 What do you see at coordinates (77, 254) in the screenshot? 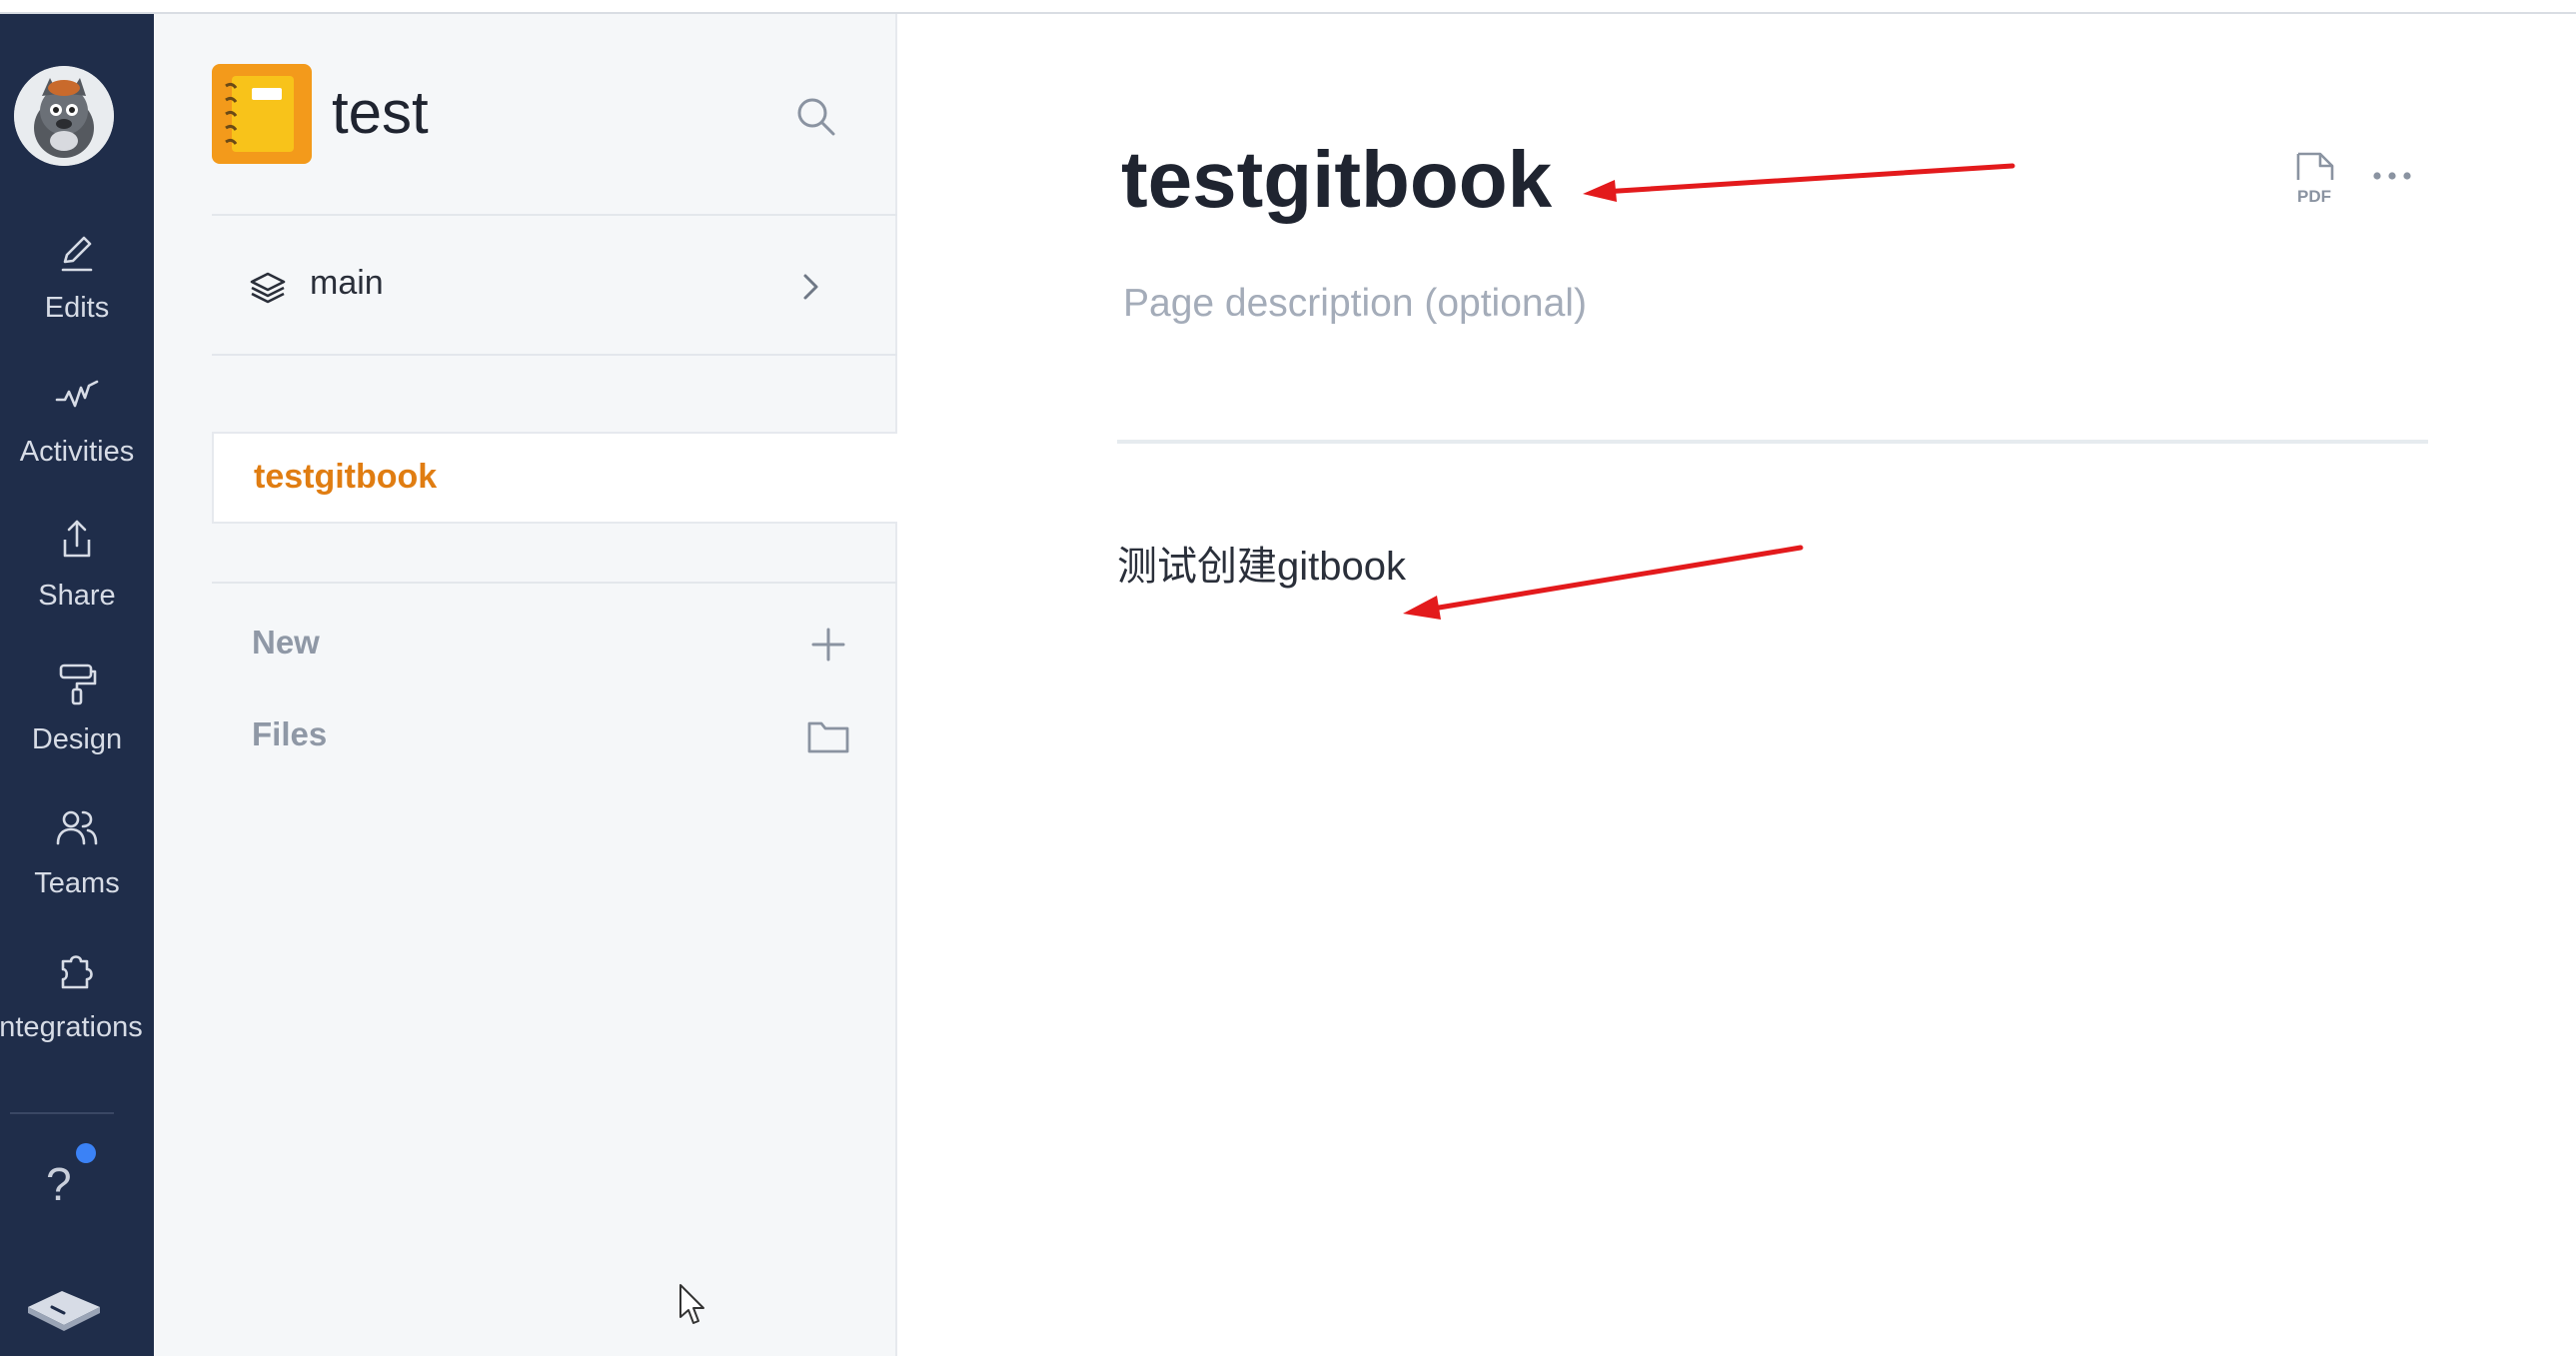
I see `pencil-icon` at bounding box center [77, 254].